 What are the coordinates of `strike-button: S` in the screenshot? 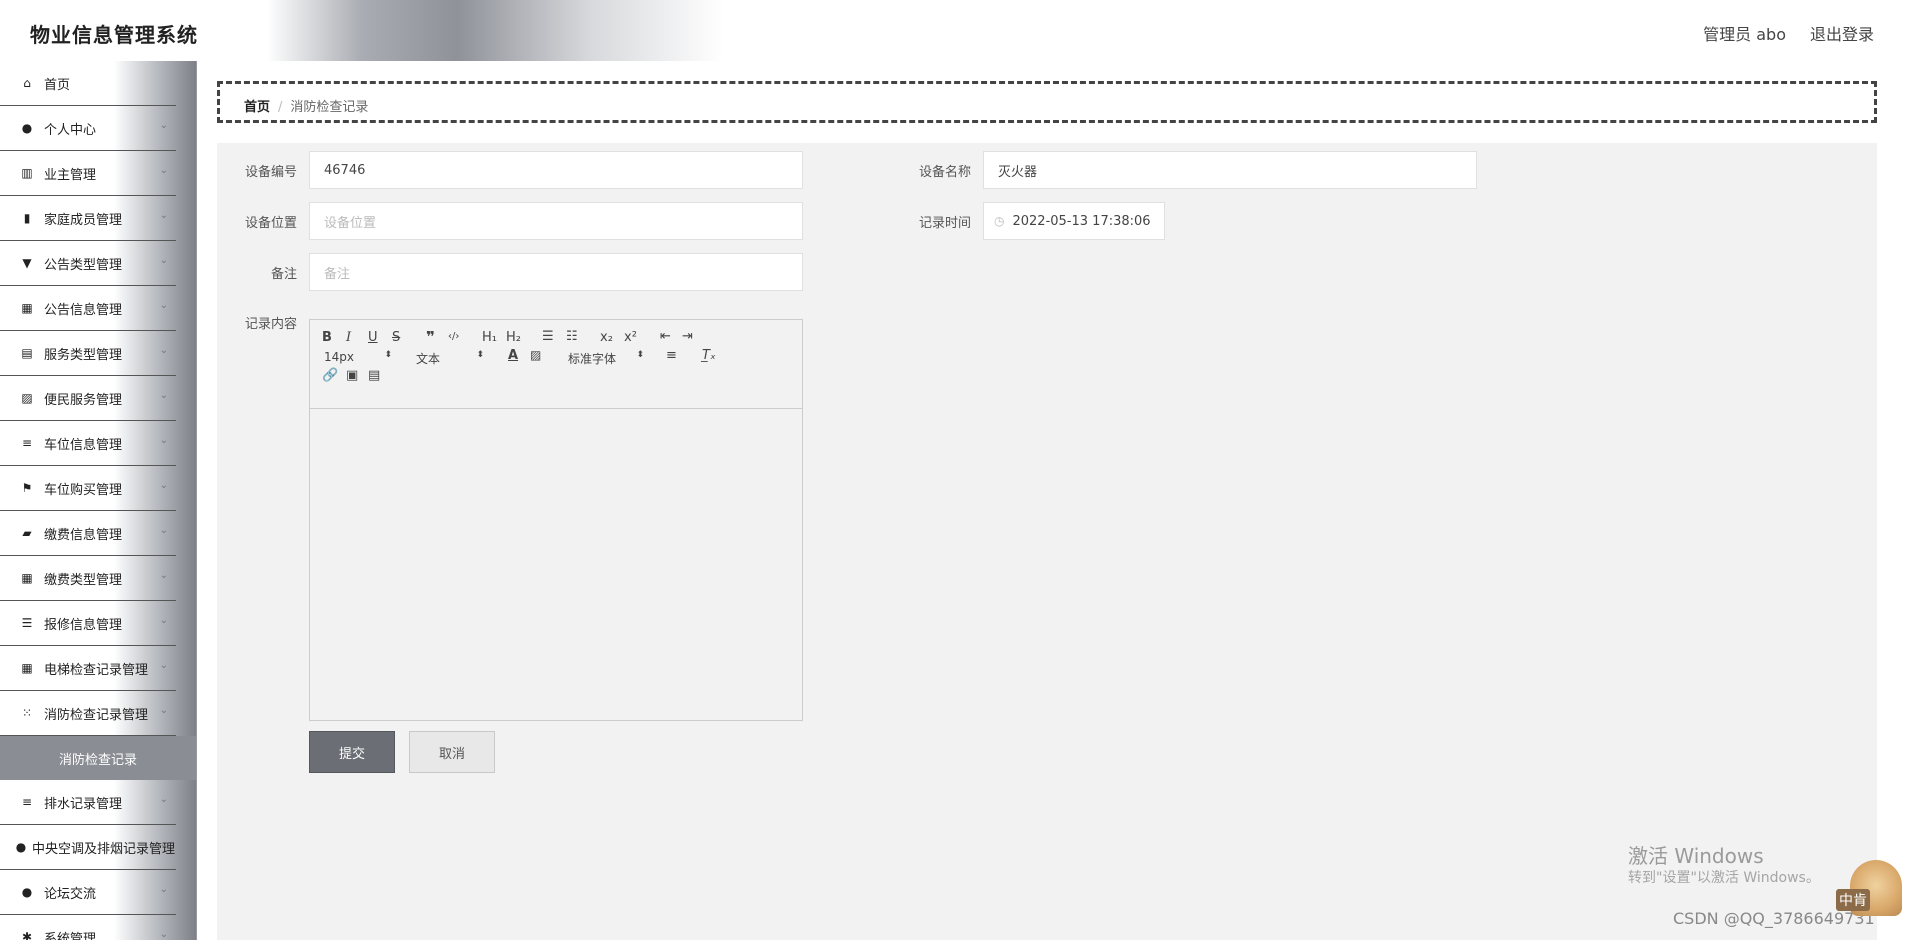 It's located at (396, 337).